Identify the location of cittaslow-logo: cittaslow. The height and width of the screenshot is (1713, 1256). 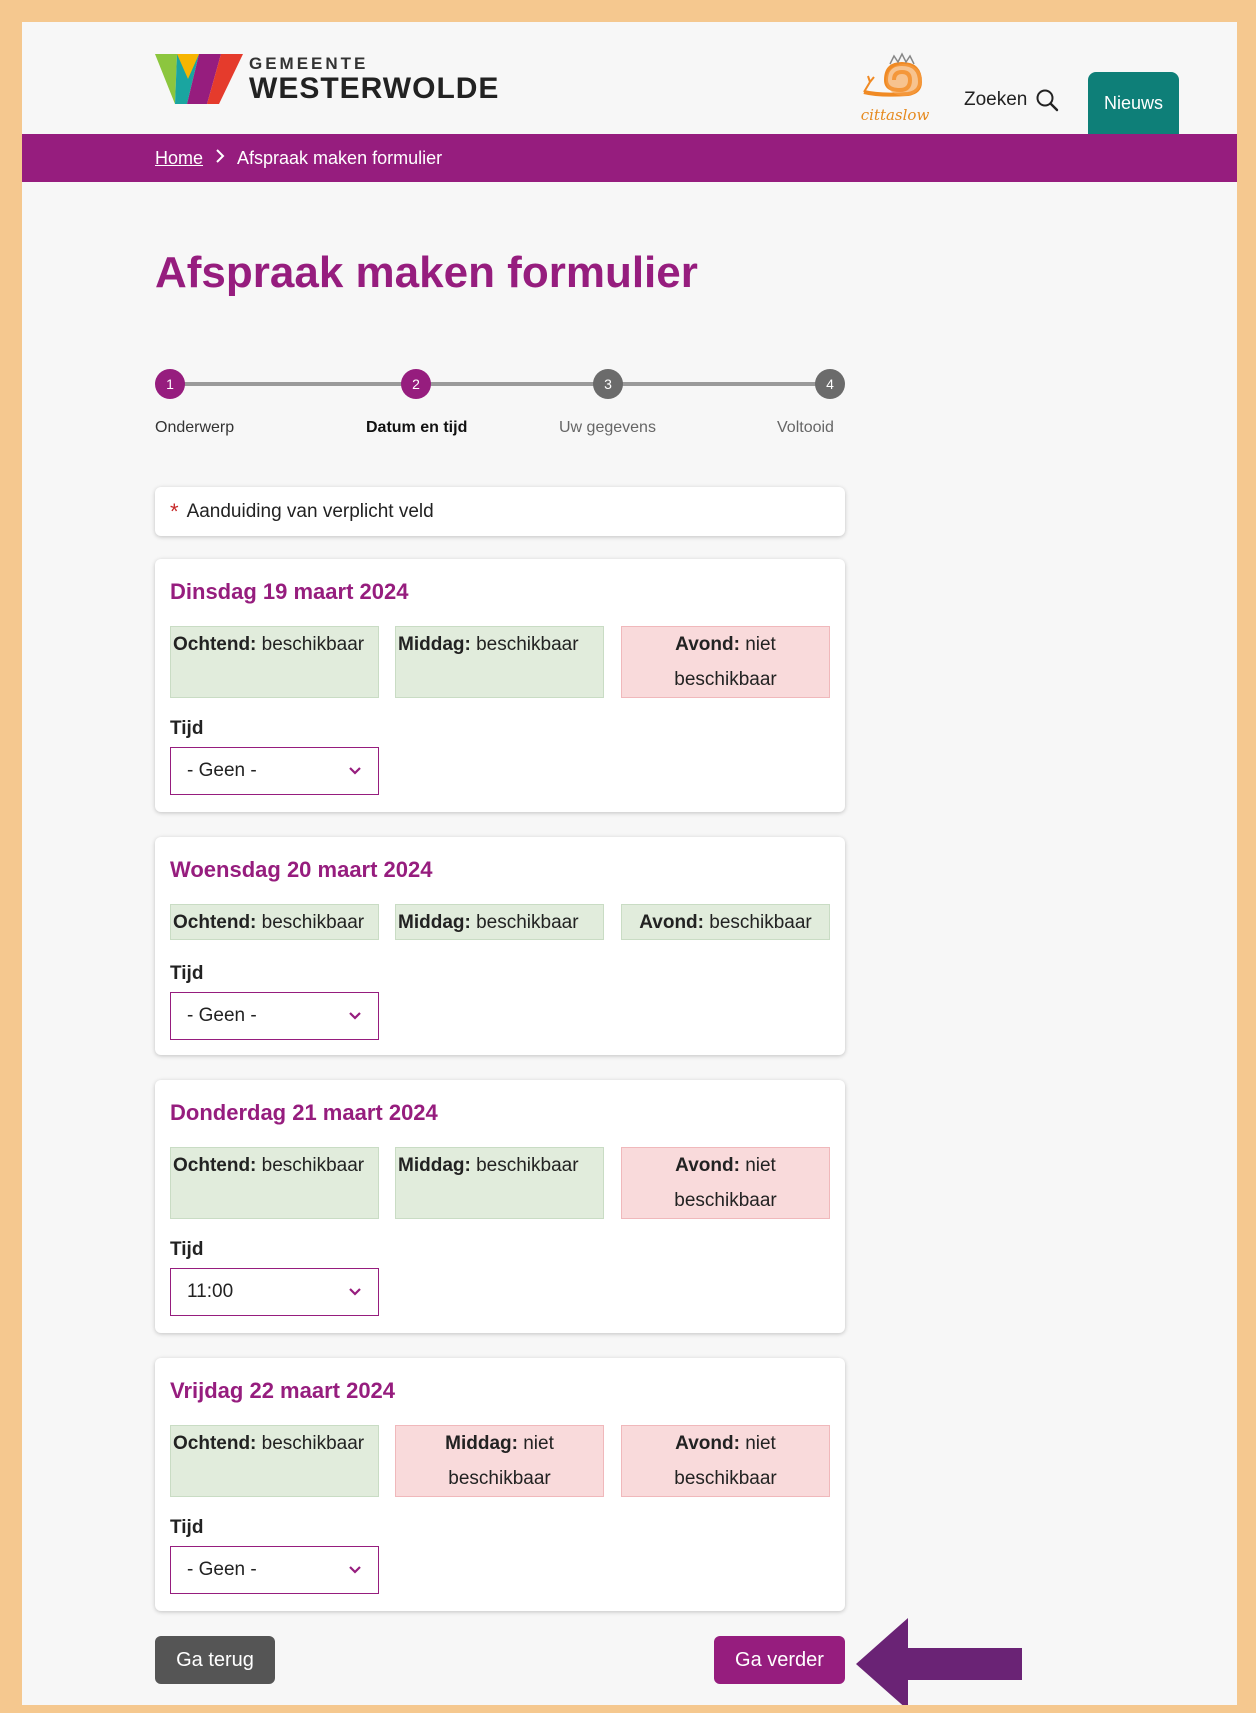
(895, 88).